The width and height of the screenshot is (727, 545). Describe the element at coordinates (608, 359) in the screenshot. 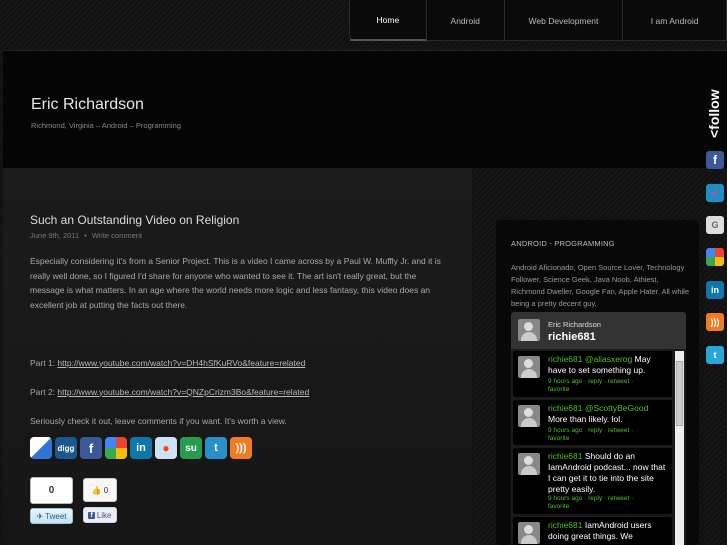

I see `tweet-mention: @aliasxerog` at that location.